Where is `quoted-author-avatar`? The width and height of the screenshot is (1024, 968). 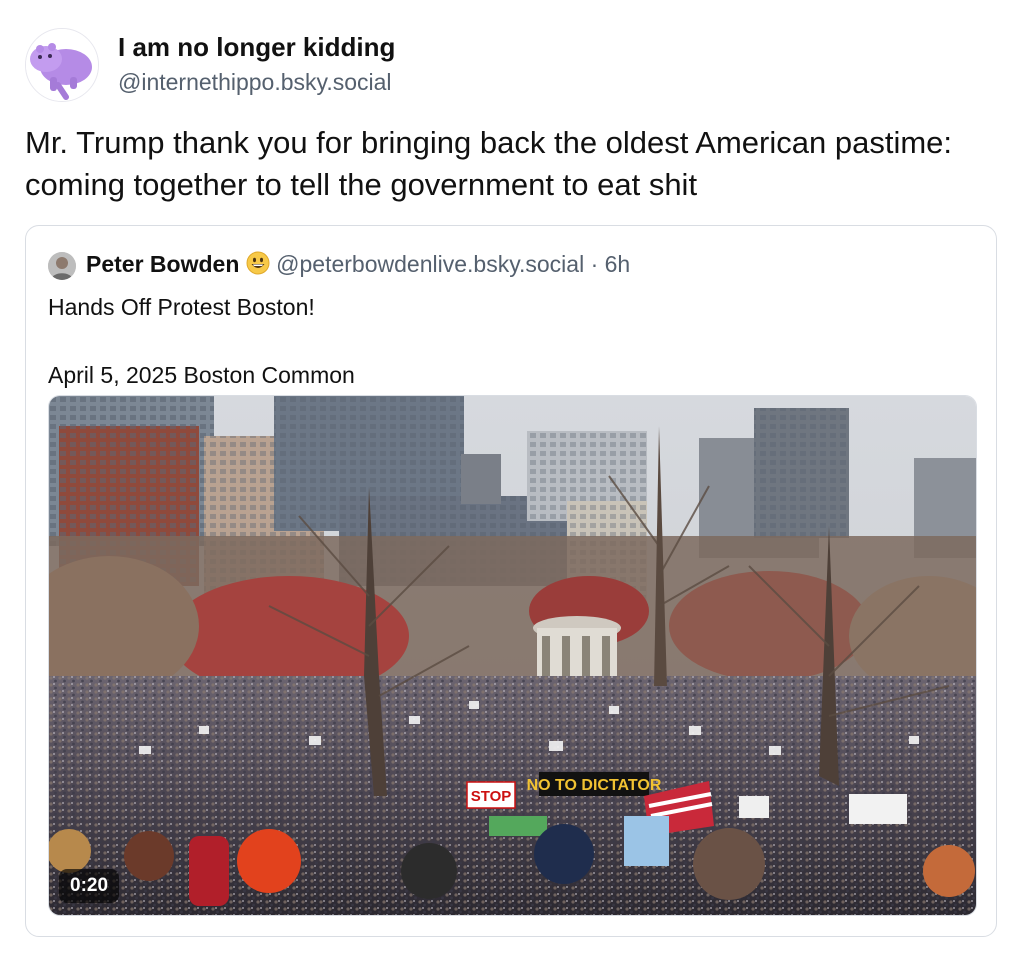
quoted-author-avatar is located at coordinates (62, 266).